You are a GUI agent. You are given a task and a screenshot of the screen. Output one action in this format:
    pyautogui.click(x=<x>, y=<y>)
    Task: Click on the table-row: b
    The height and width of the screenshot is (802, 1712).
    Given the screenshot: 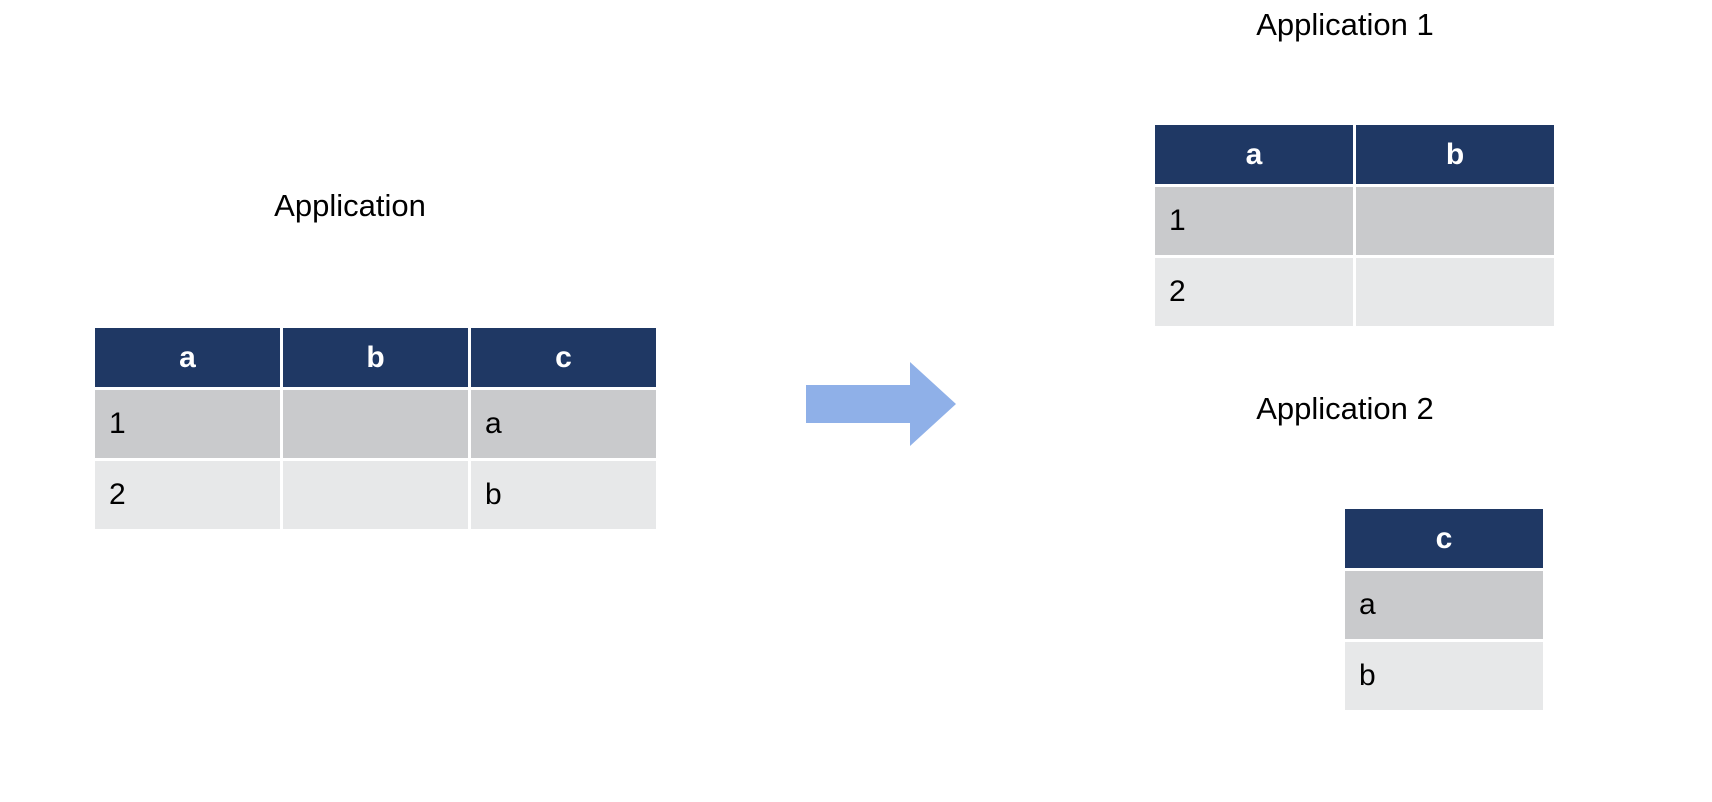 What is the action you would take?
    pyautogui.click(x=1444, y=676)
    